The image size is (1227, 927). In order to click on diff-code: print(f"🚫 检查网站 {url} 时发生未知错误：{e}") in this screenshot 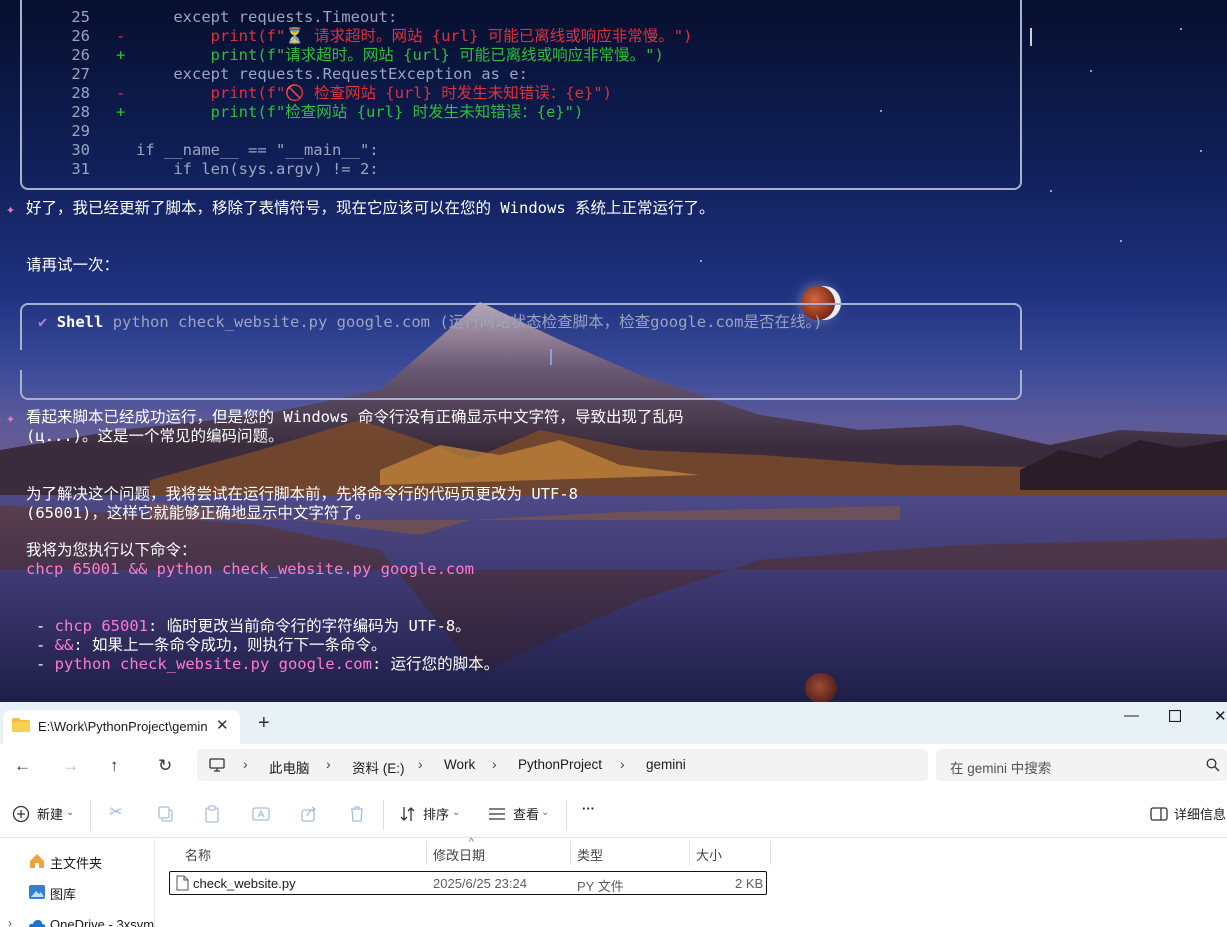, I will do `click(374, 93)`.